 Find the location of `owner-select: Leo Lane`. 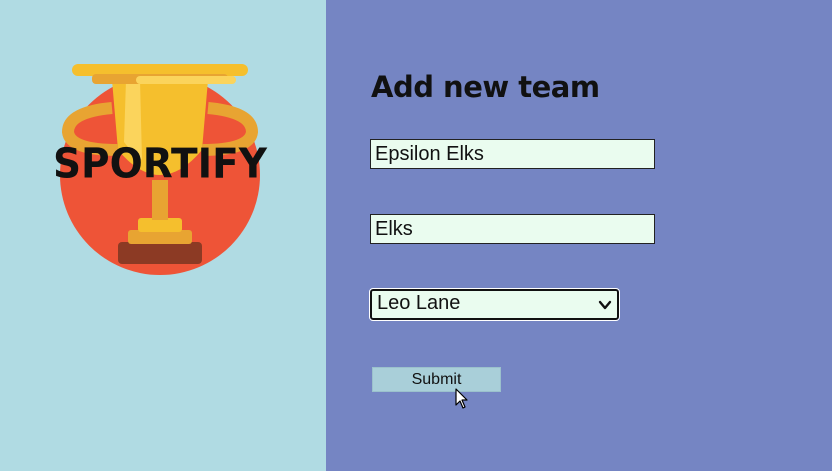

owner-select: Leo Lane is located at coordinates (494, 304).